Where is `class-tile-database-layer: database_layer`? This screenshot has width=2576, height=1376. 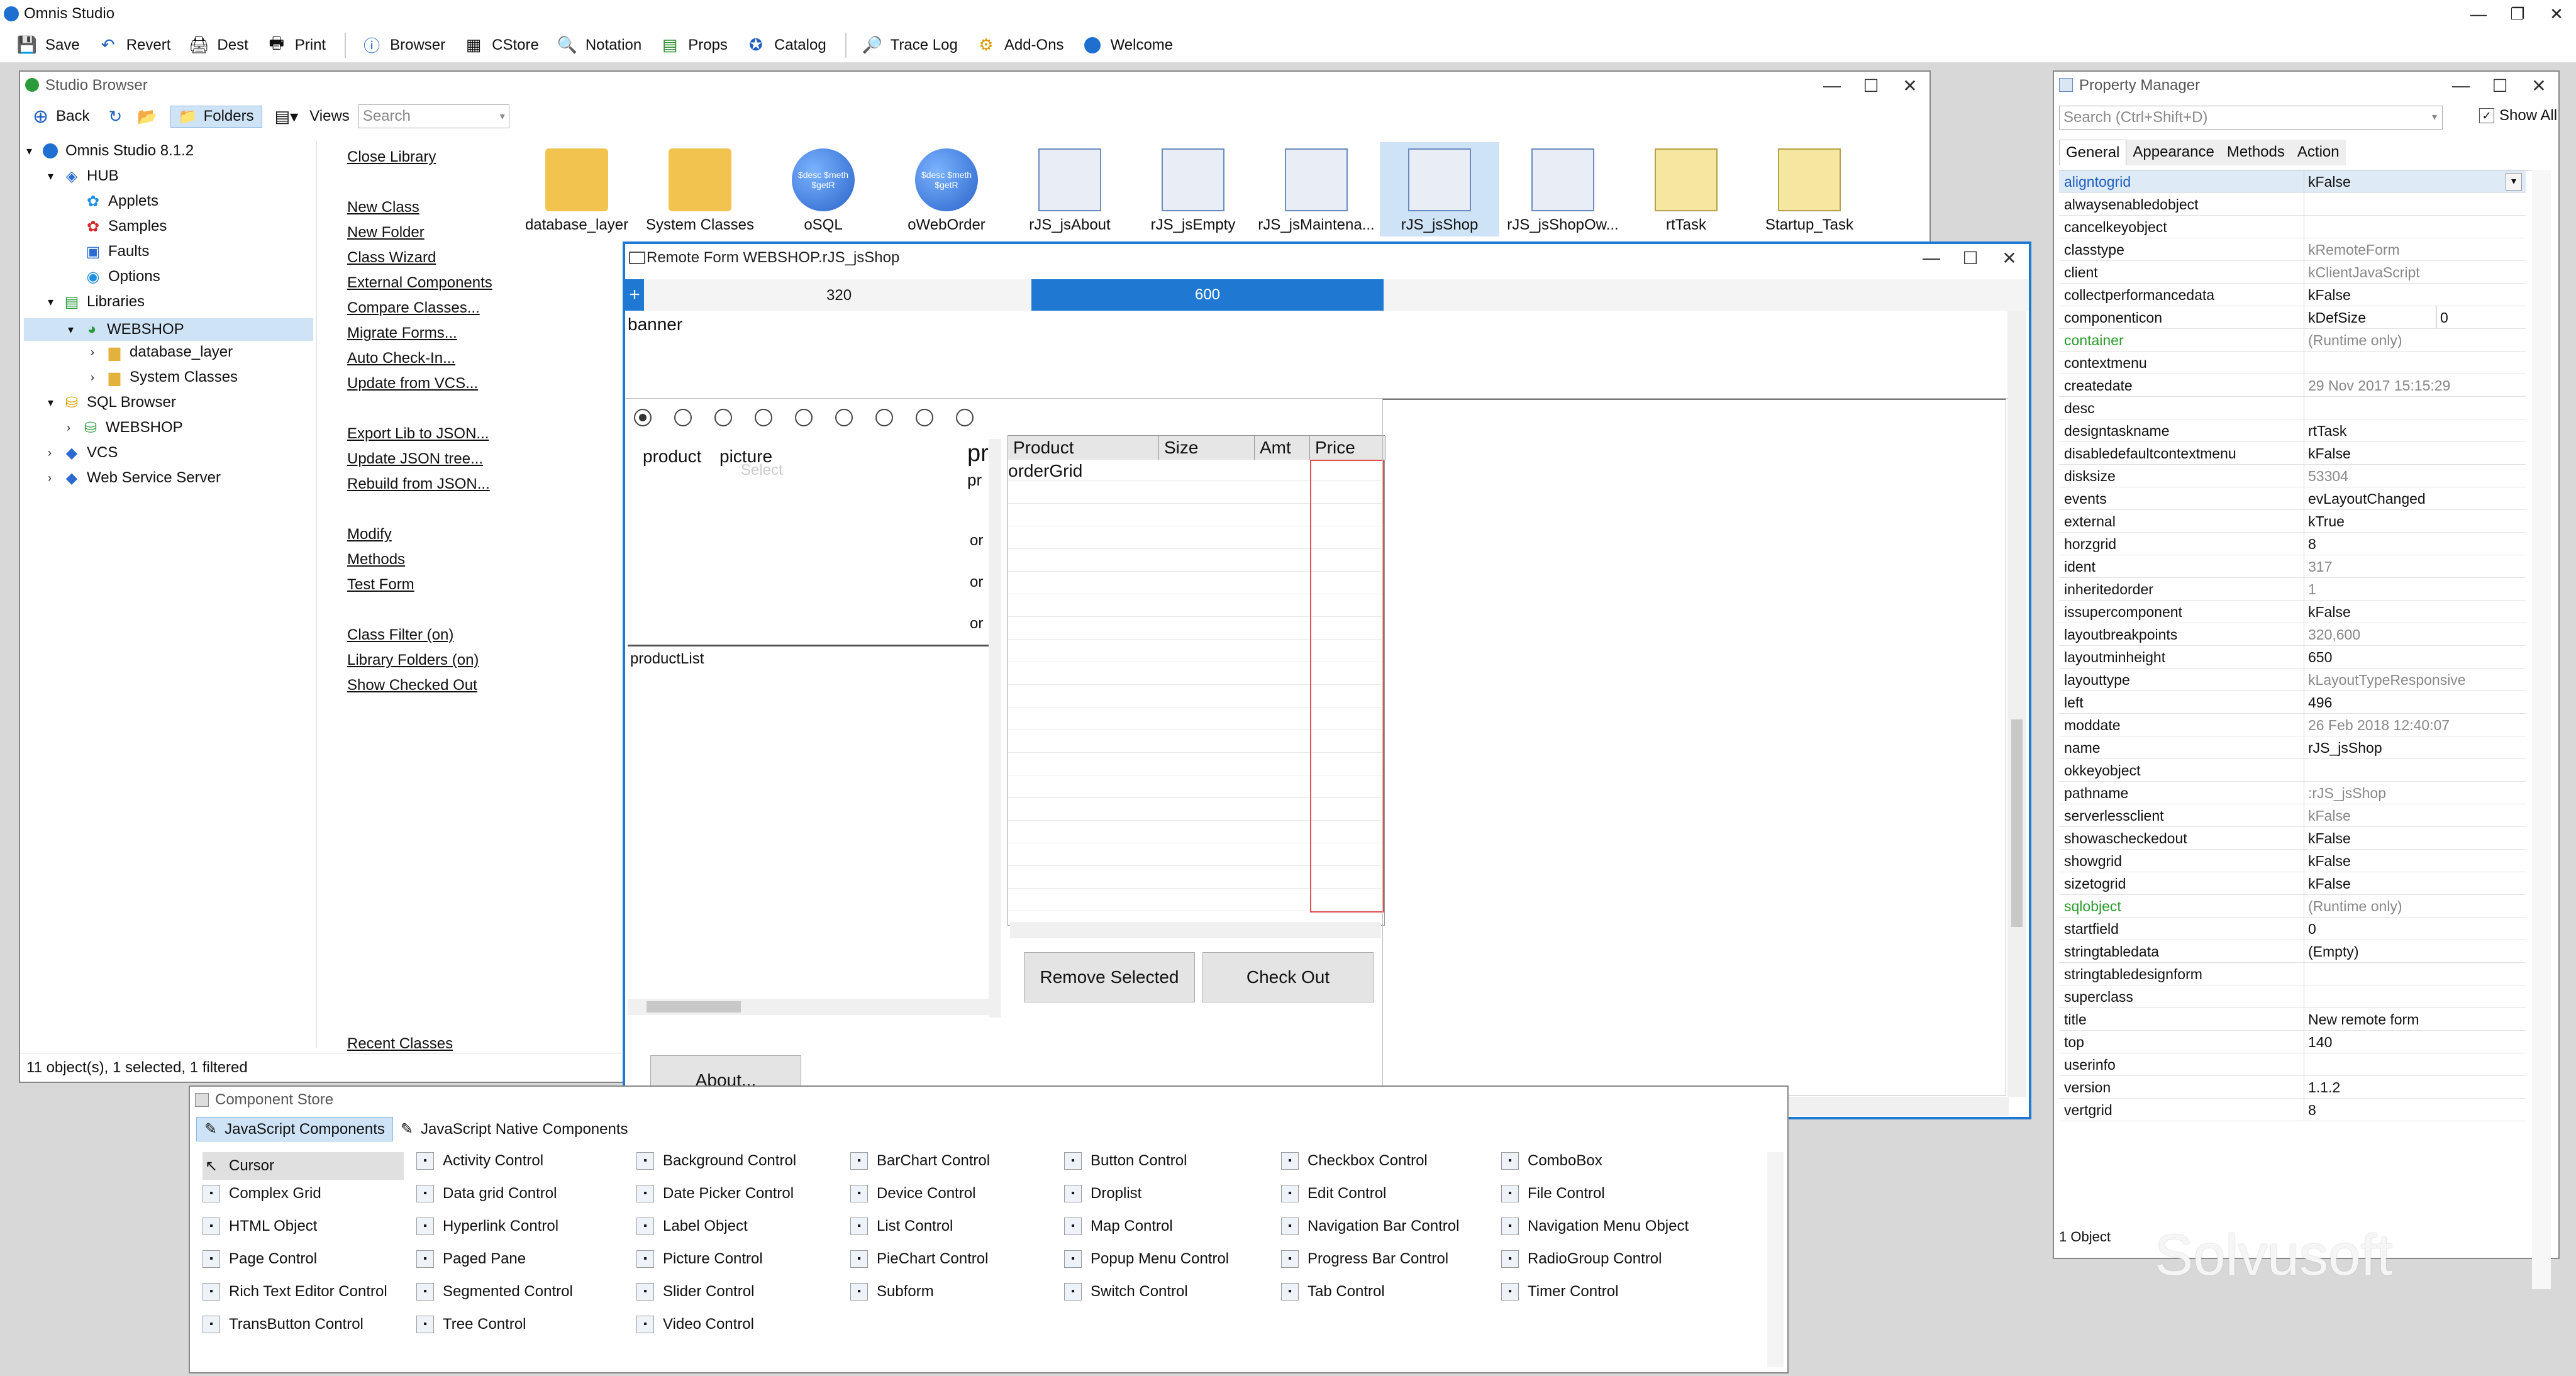
class-tile-database-layer: database_layer is located at coordinates (576, 189).